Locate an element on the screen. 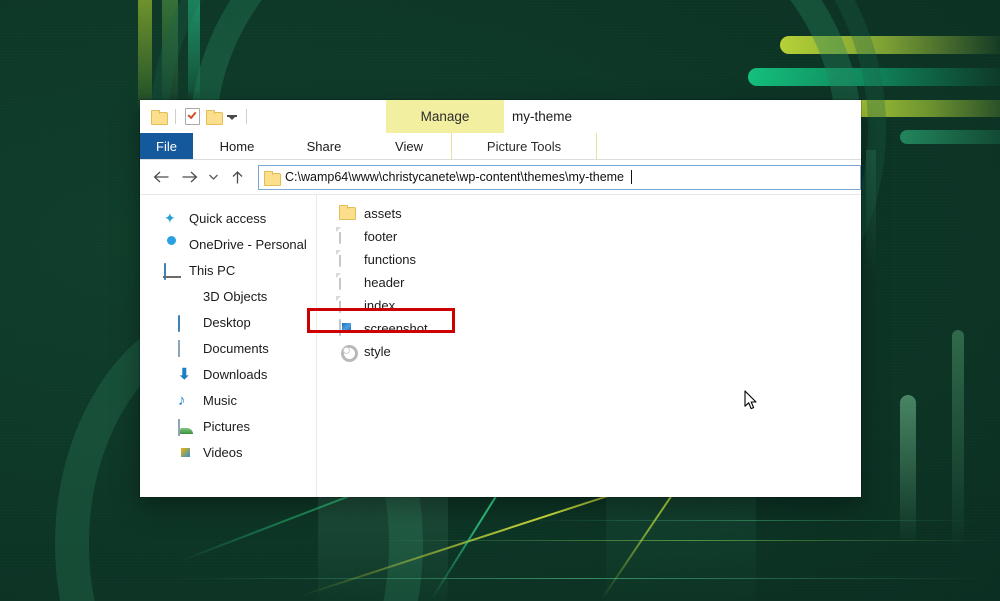  sidebar-item-videos: Videos is located at coordinates (228, 452).